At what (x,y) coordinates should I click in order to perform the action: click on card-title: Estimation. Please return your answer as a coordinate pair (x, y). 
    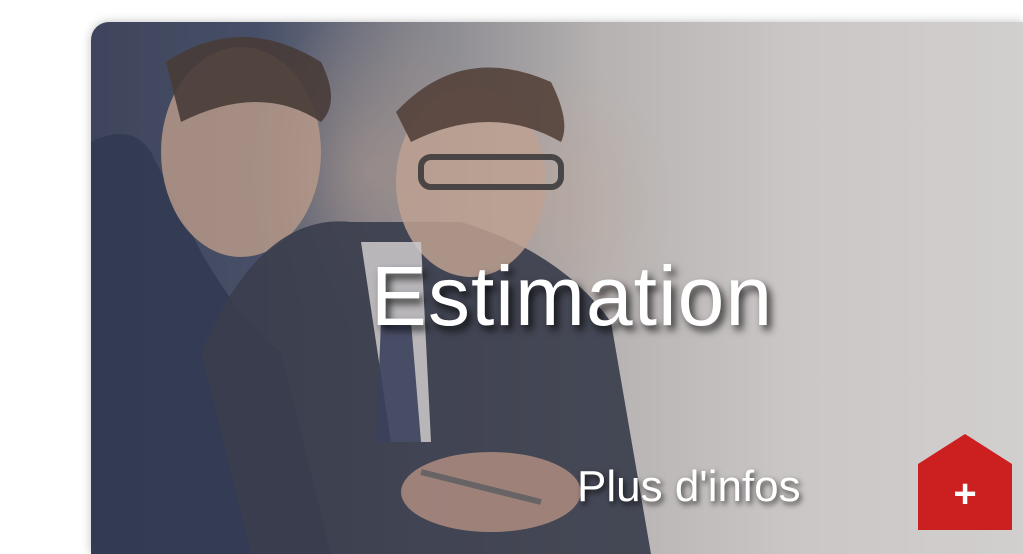
    Looking at the image, I should click on (572, 296).